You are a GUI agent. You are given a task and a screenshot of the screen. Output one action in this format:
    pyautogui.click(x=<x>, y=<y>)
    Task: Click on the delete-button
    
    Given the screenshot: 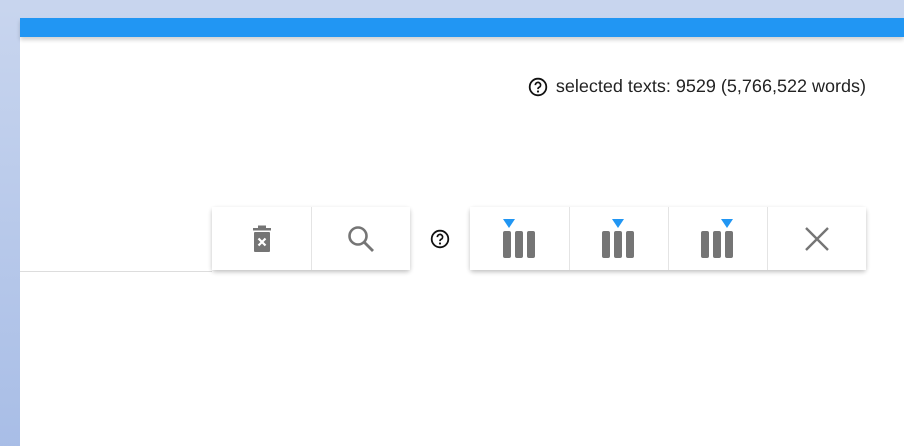 What is the action you would take?
    pyautogui.click(x=261, y=238)
    